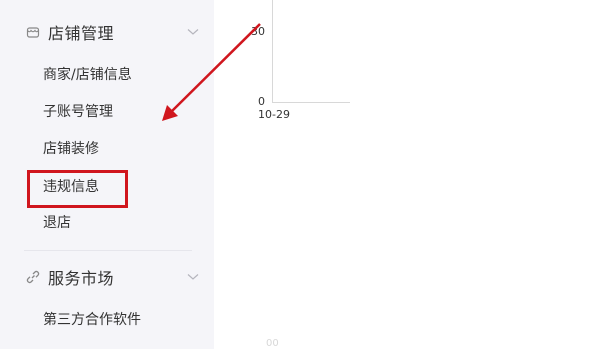  I want to click on highlight-box, so click(77, 189).